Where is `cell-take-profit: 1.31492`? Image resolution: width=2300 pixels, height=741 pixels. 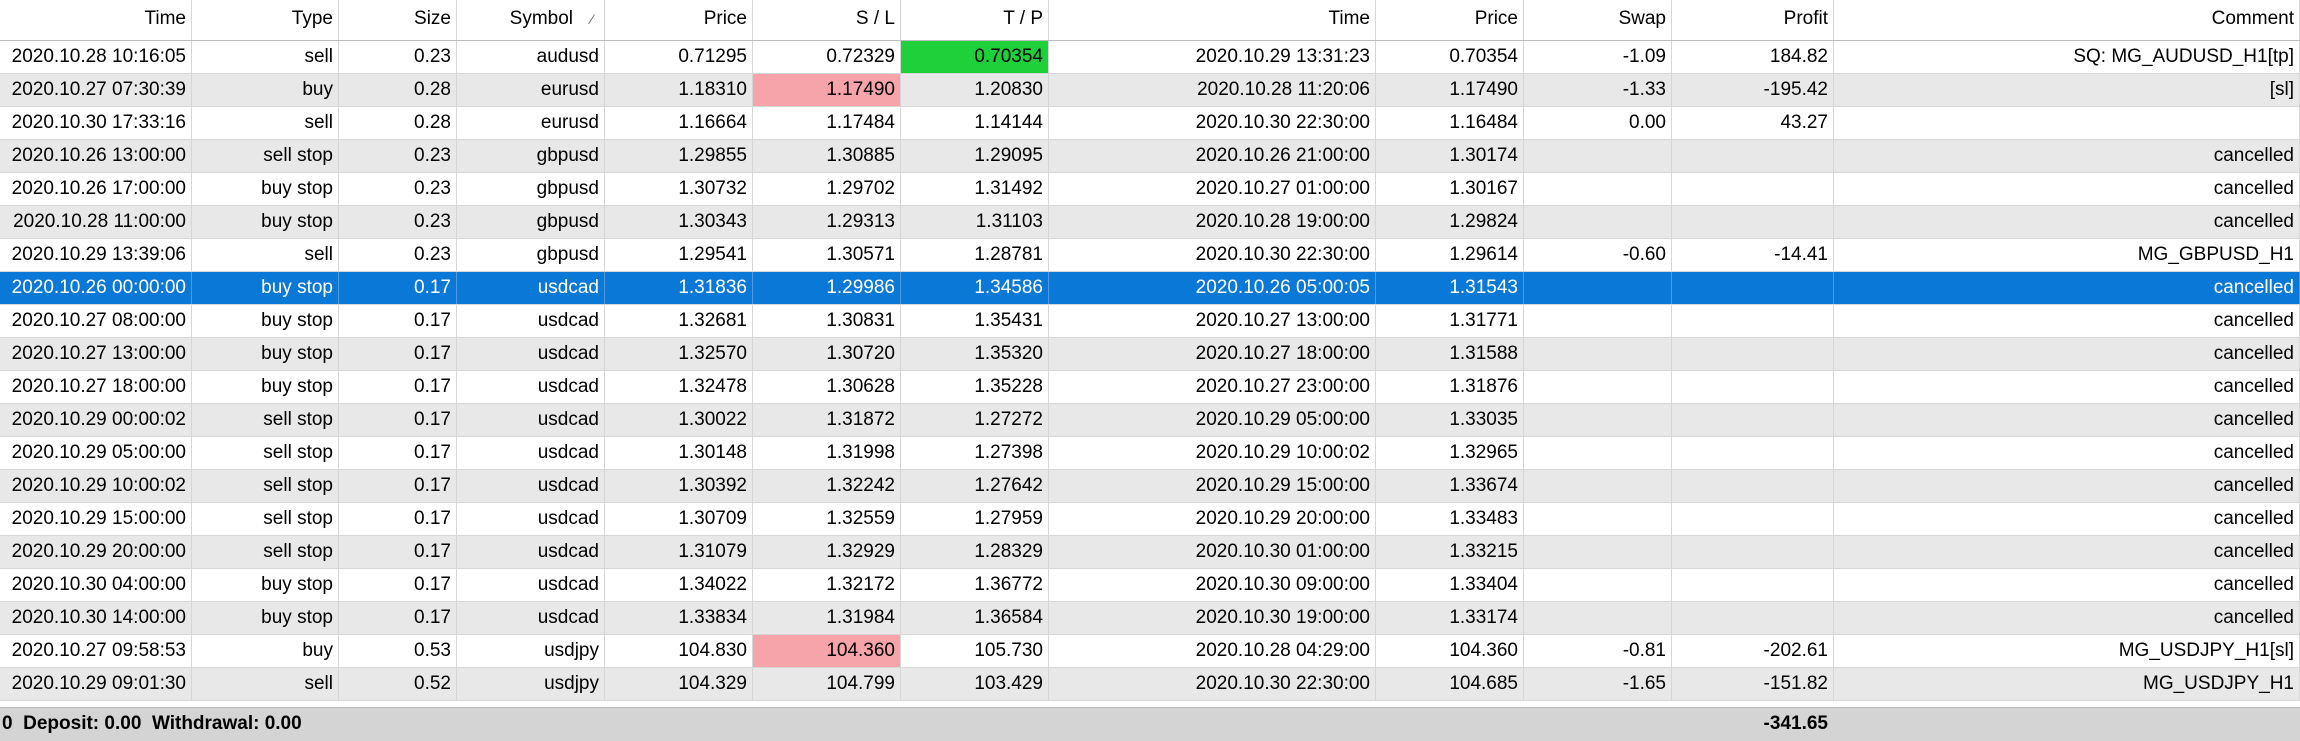 cell-take-profit: 1.31492 is located at coordinates (975, 189).